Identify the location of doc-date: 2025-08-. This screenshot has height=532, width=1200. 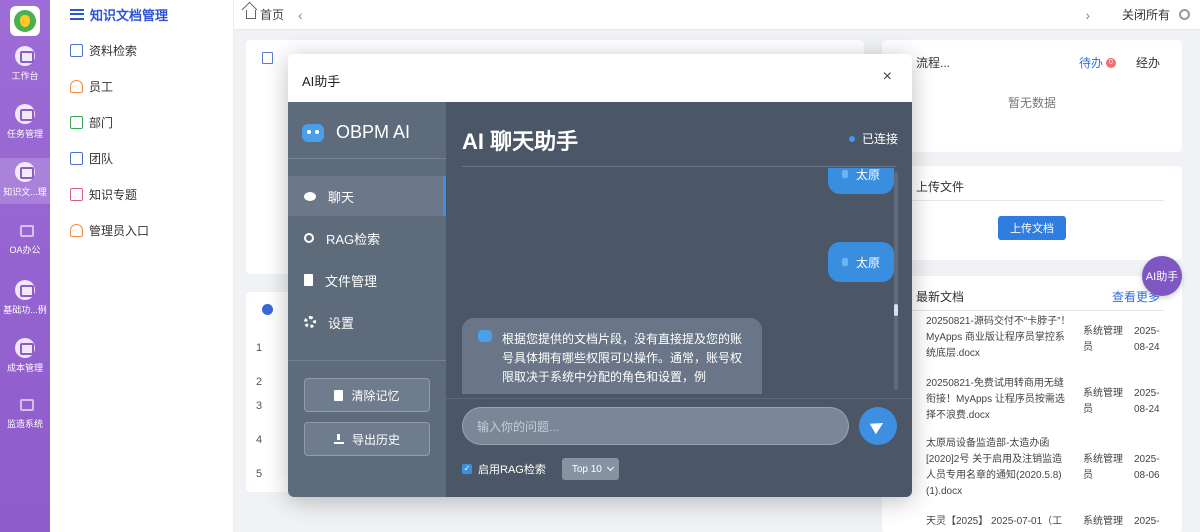
(1147, 521).